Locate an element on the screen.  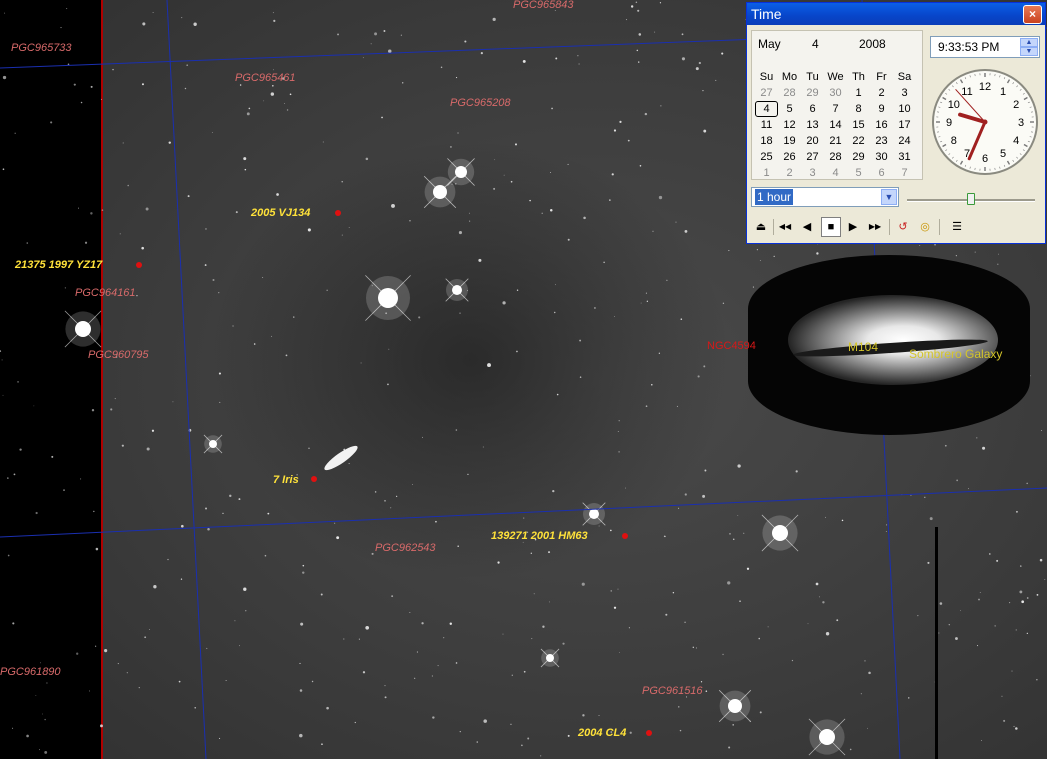
object-label-ngc4594: NGC4594 is located at coordinates (731, 346).